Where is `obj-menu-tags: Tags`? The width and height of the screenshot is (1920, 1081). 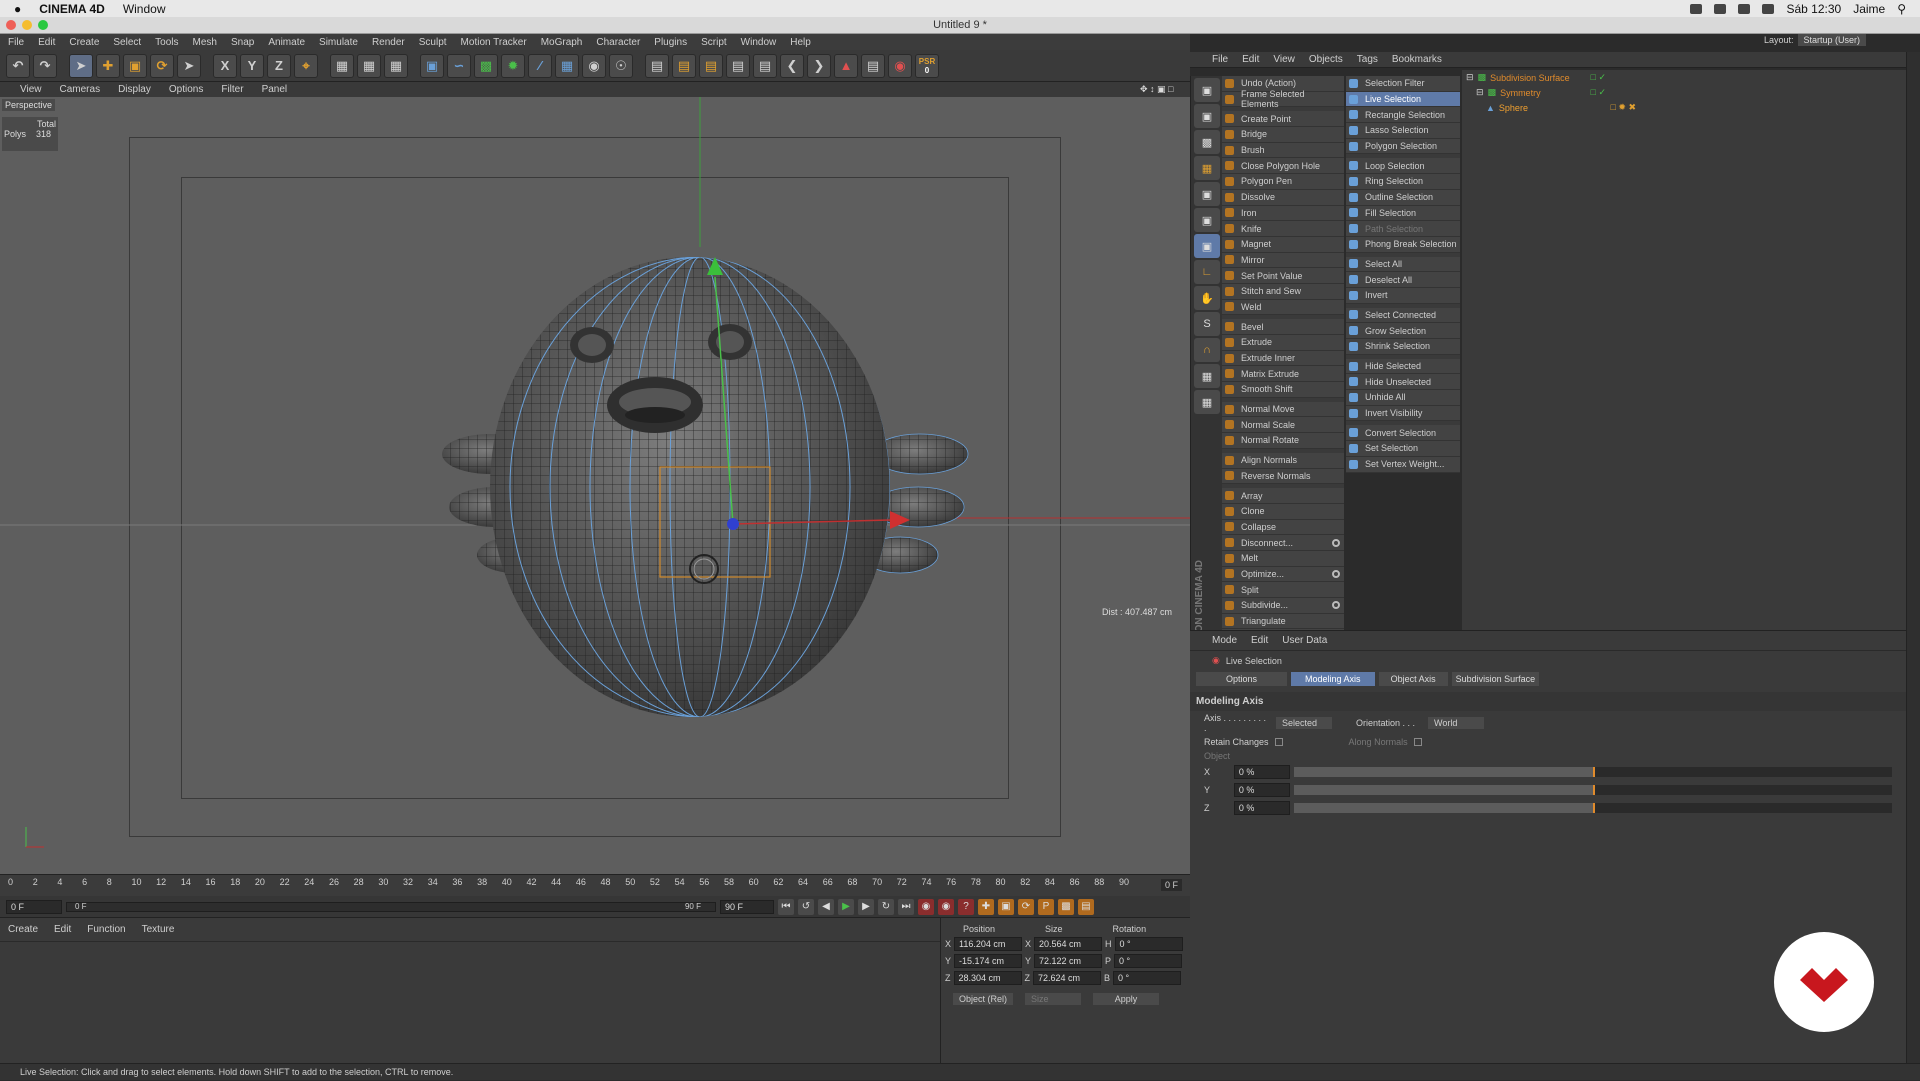 obj-menu-tags: Tags is located at coordinates (1367, 59).